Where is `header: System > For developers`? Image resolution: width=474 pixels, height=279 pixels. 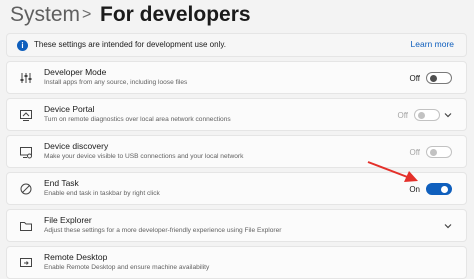 header: System > For developers is located at coordinates (237, 15).